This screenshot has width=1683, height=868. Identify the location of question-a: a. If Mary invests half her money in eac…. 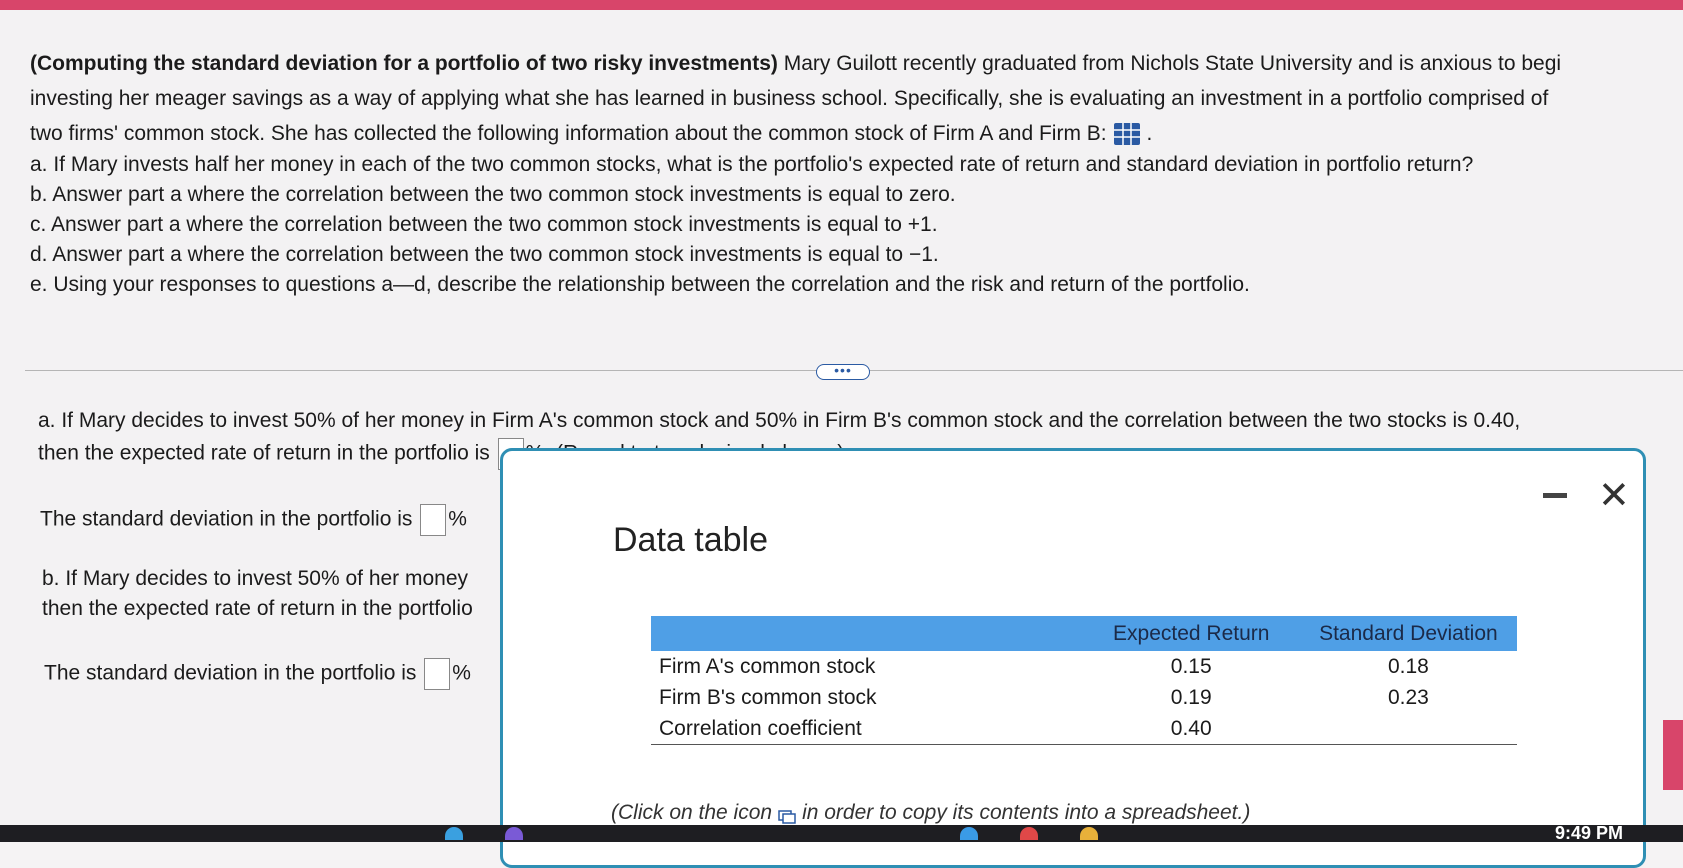
(752, 164).